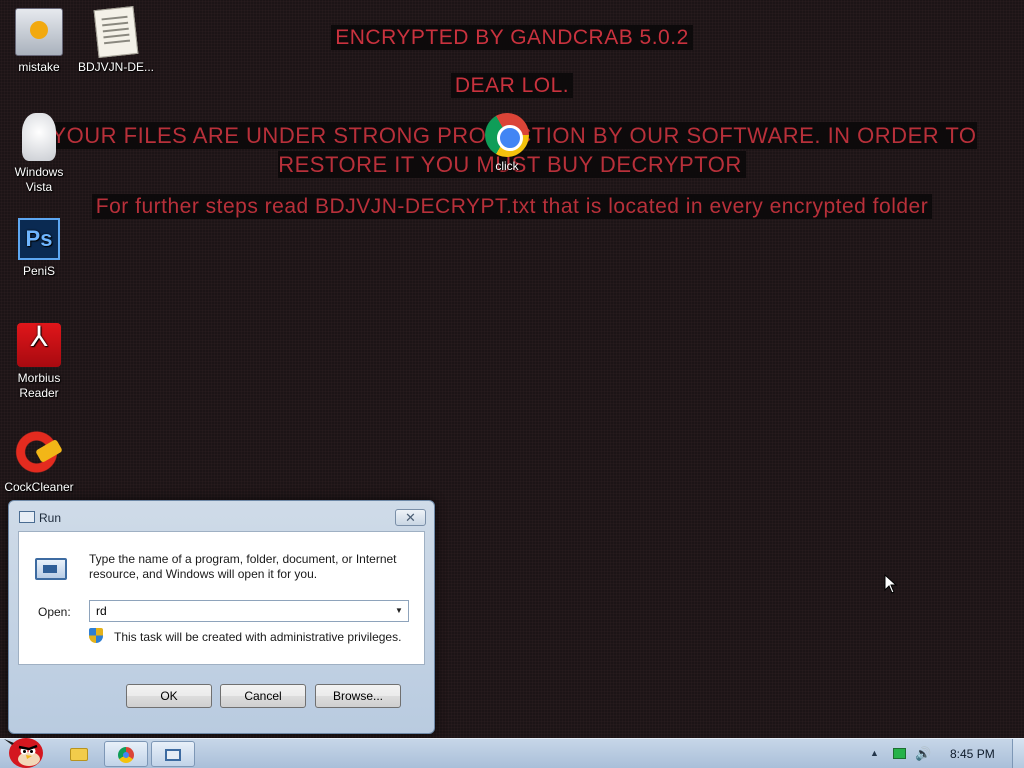  I want to click on recycle-bin-icon, so click(39, 137).